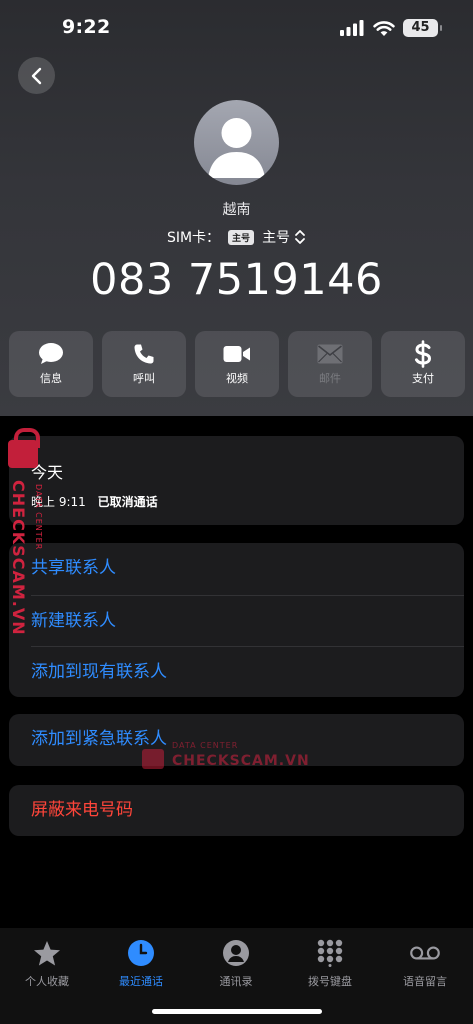 The width and height of the screenshot is (473, 1024). Describe the element at coordinates (236, 28) in the screenshot. I see `status-bar: 9:22 45` at that location.